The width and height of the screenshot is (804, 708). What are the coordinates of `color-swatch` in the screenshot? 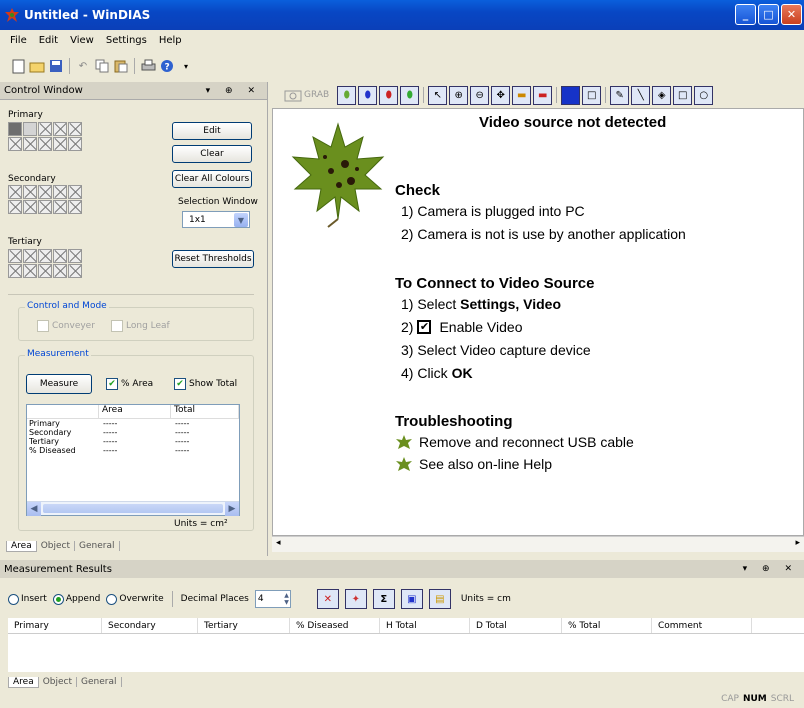 It's located at (30, 129).